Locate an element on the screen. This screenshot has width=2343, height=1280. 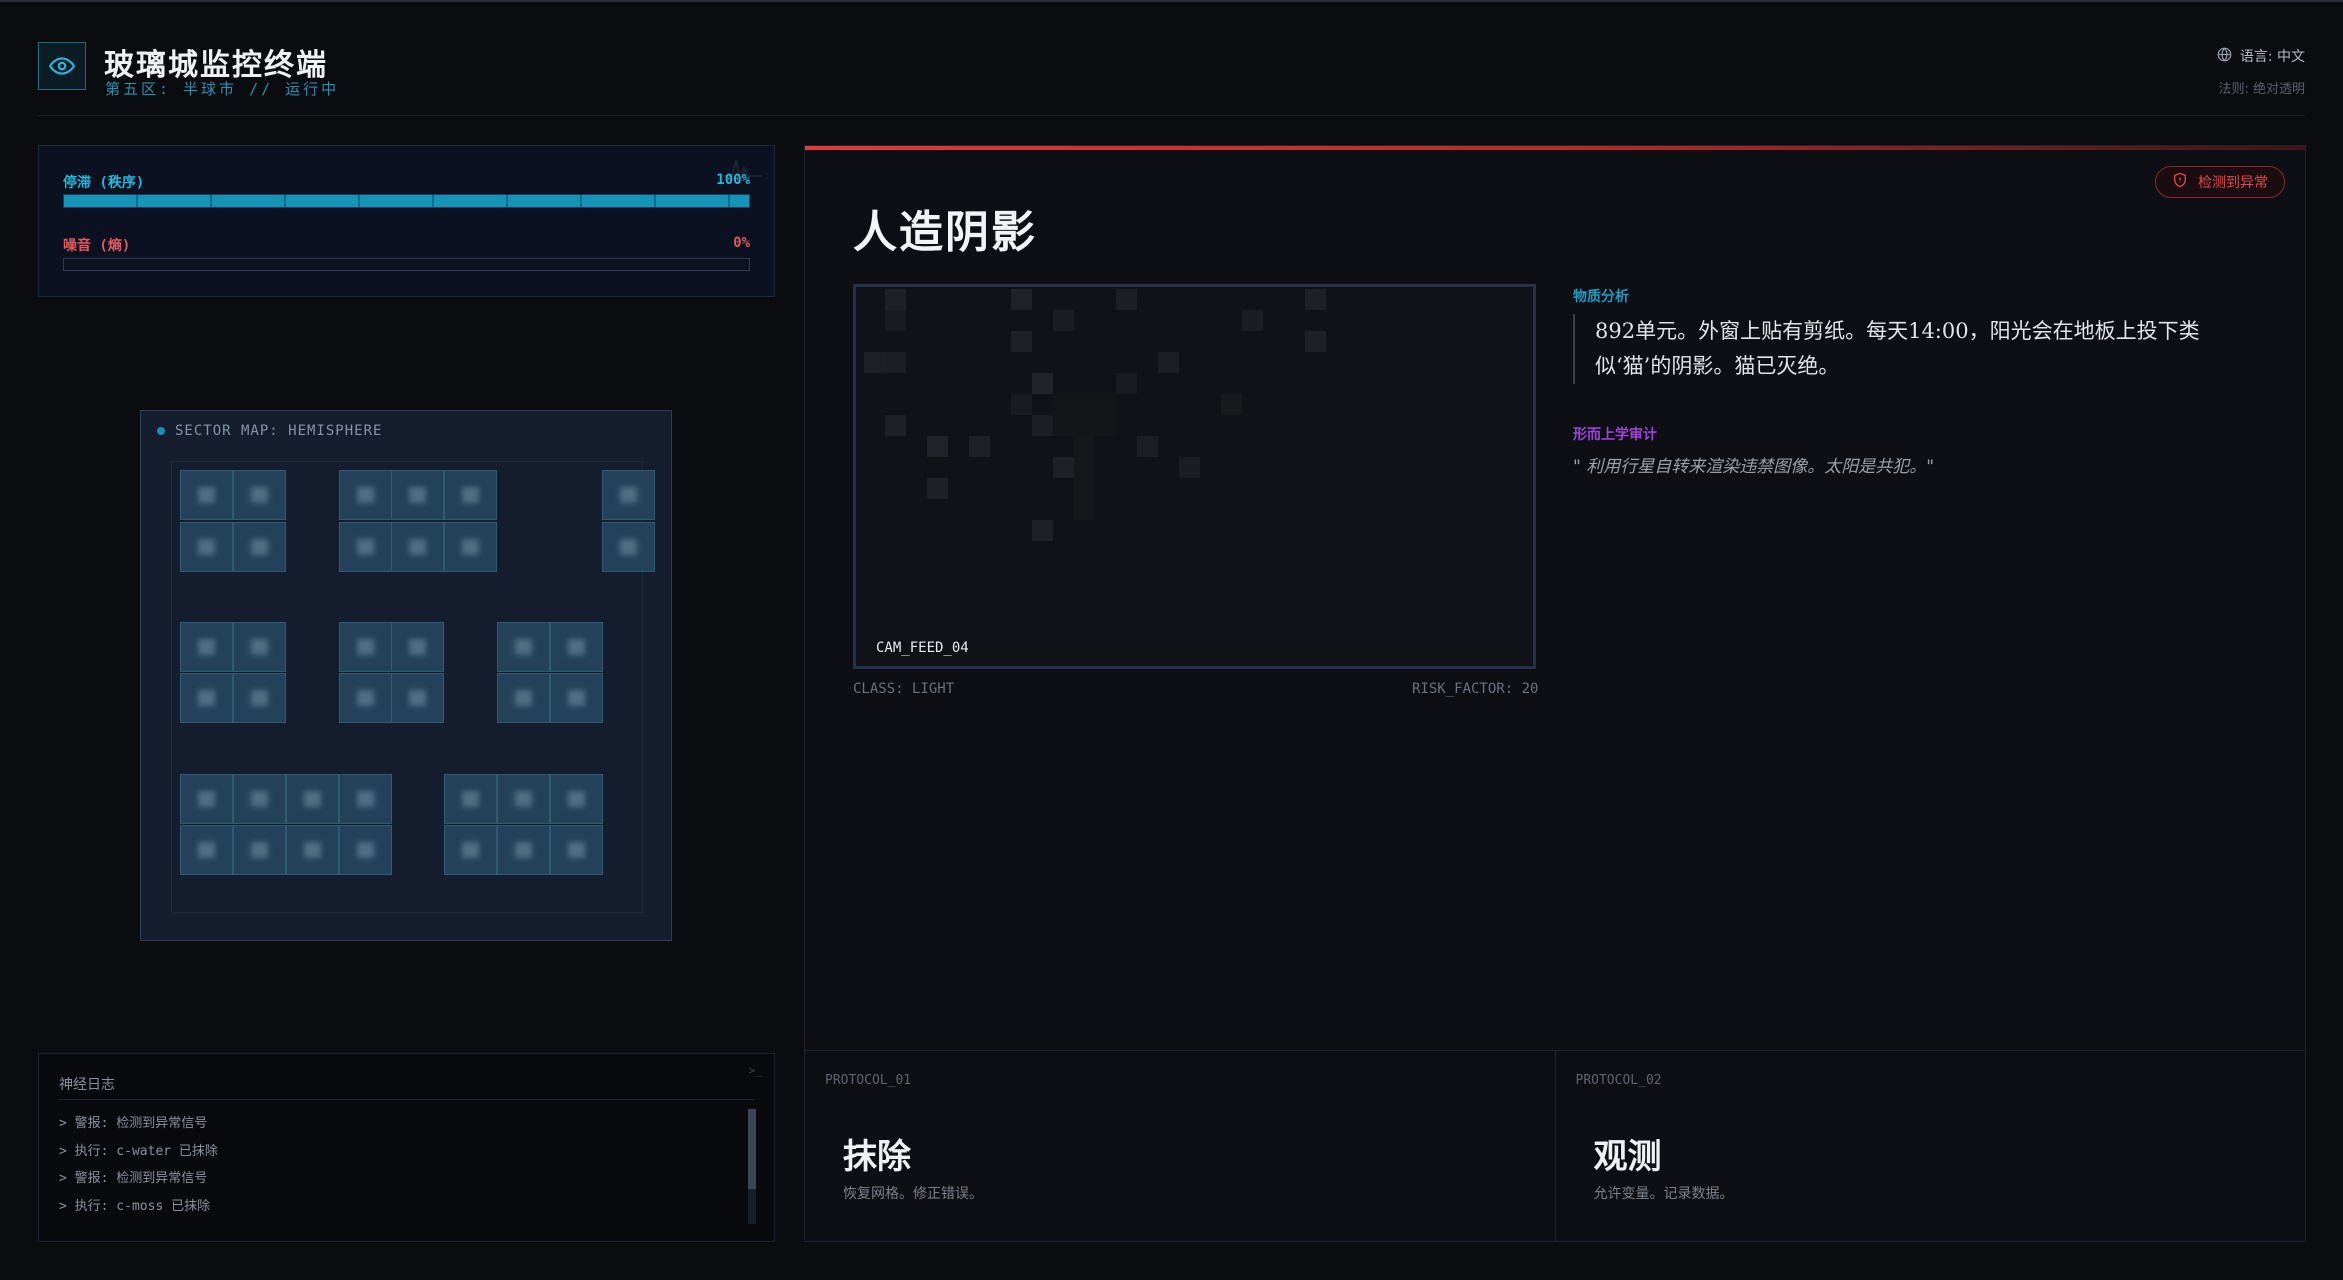
language-selector: 语言: 中文 is located at coordinates (2261, 56).